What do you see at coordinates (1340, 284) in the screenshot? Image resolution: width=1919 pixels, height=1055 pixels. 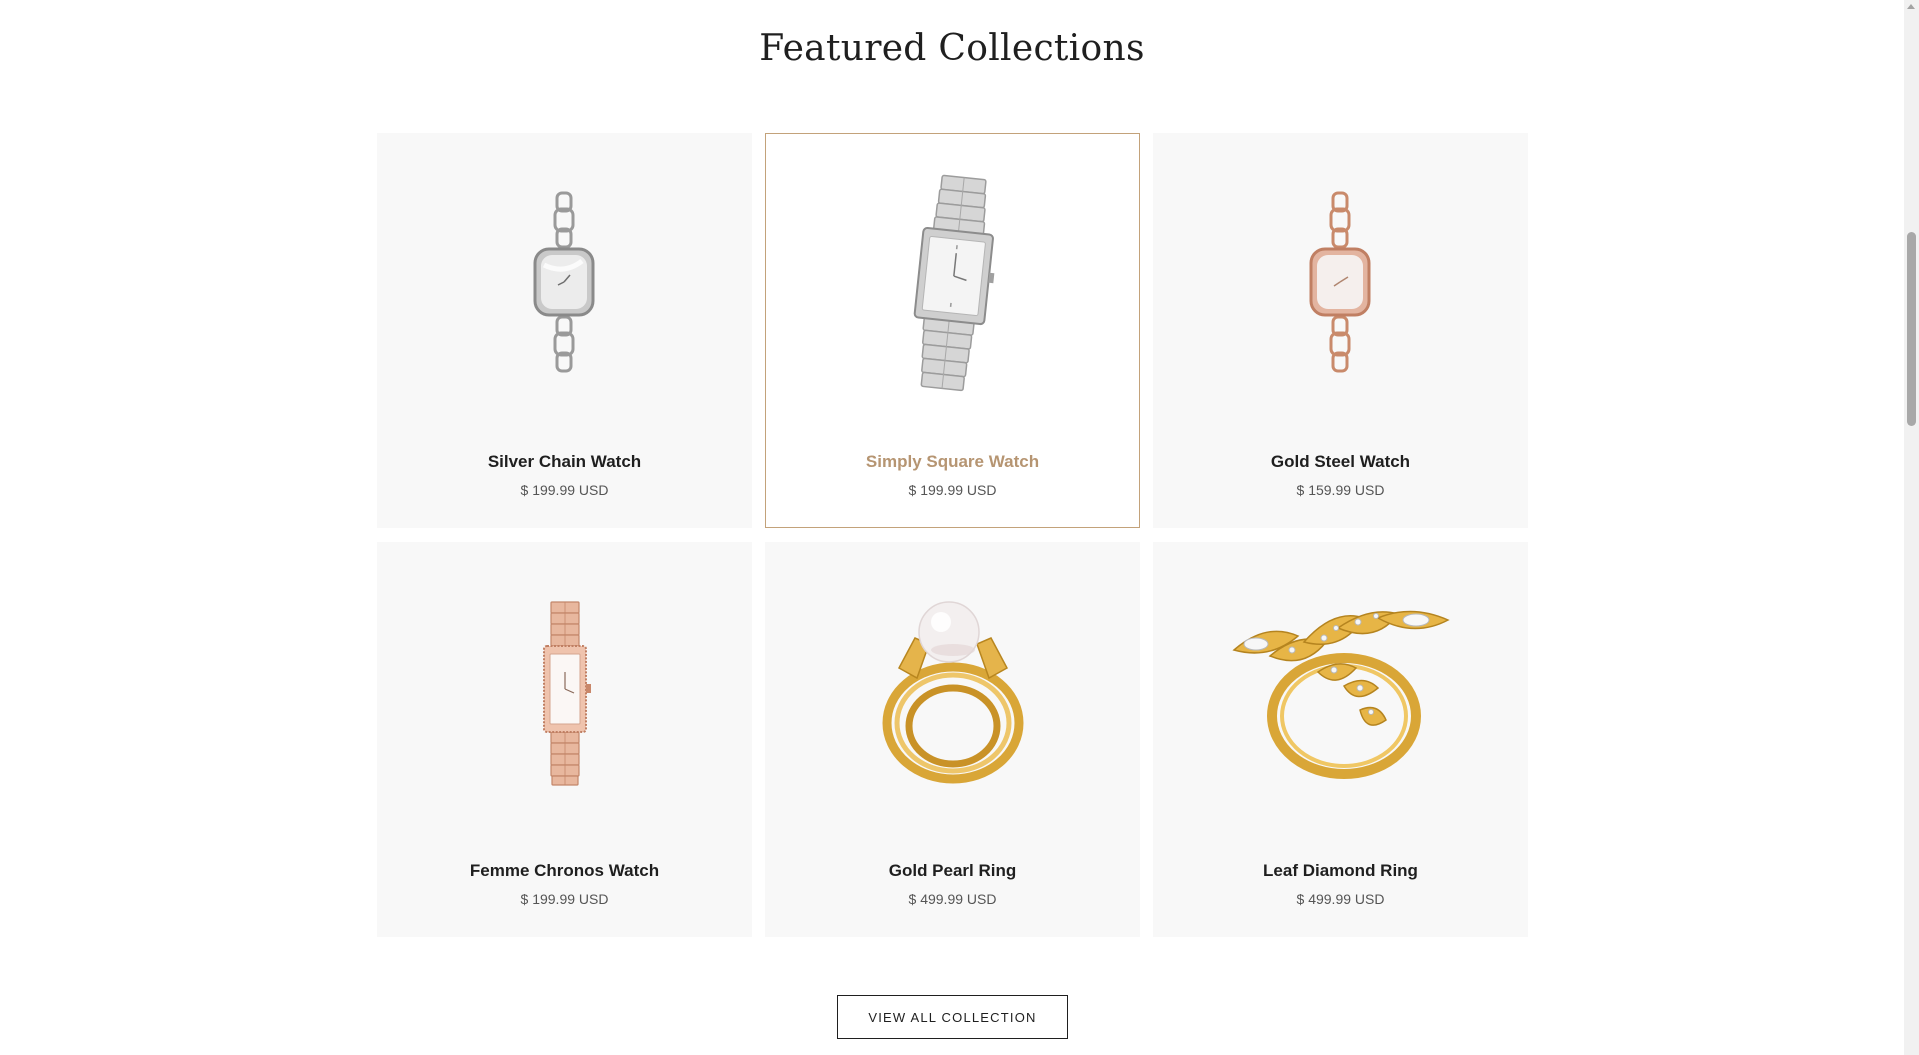 I see `gold-steel-watch-image` at bounding box center [1340, 284].